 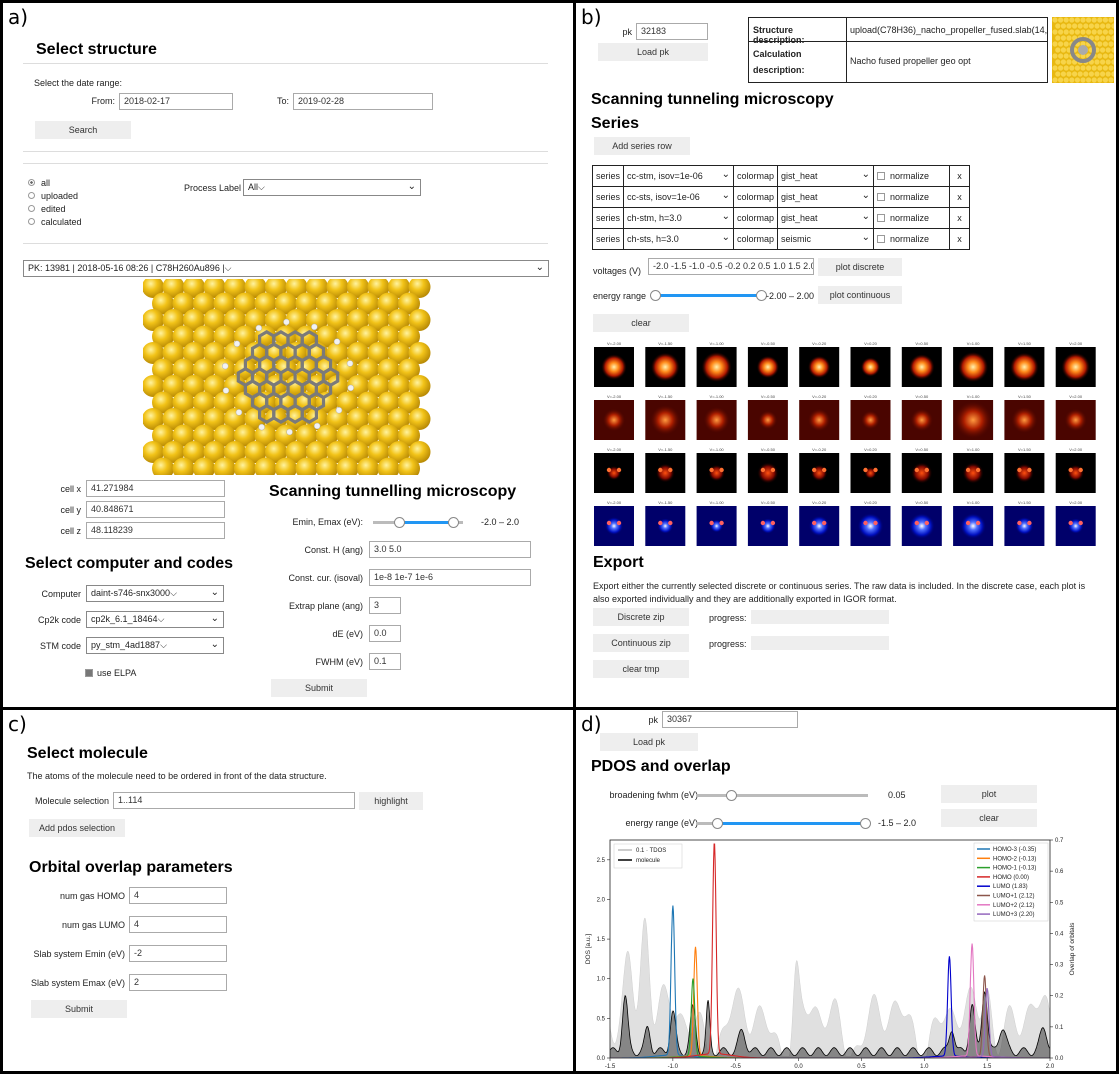 I want to click on stm-voltage-label: V=0.50, so click(x=922, y=396).